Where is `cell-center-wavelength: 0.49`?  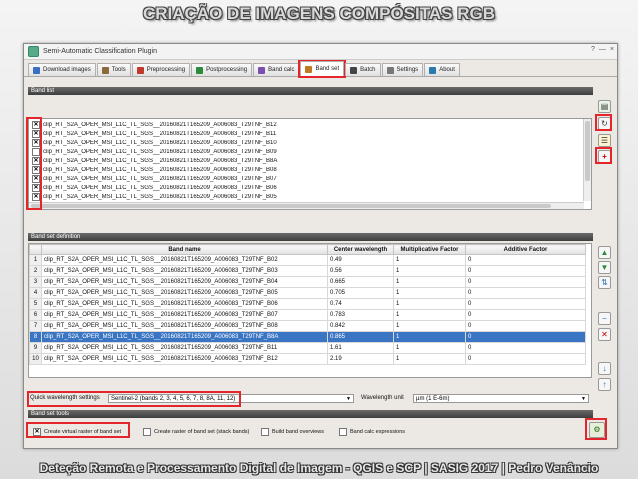
cell-center-wavelength: 0.49 is located at coordinates (360, 260).